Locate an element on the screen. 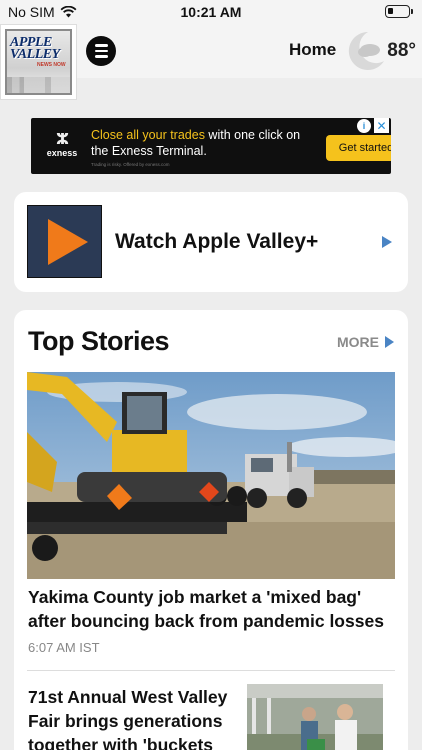 This screenshot has width=422, height=750. exness-logo-icon: ⵣ is located at coordinates (62, 139).